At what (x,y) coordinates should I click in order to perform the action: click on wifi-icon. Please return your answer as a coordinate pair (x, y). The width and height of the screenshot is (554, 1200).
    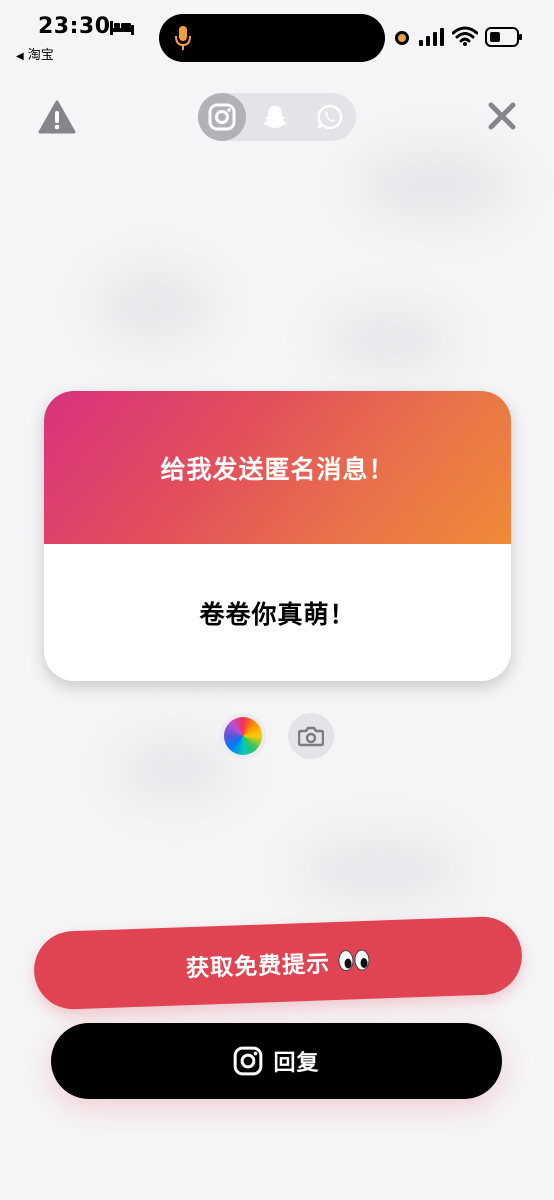
    Looking at the image, I should click on (465, 36).